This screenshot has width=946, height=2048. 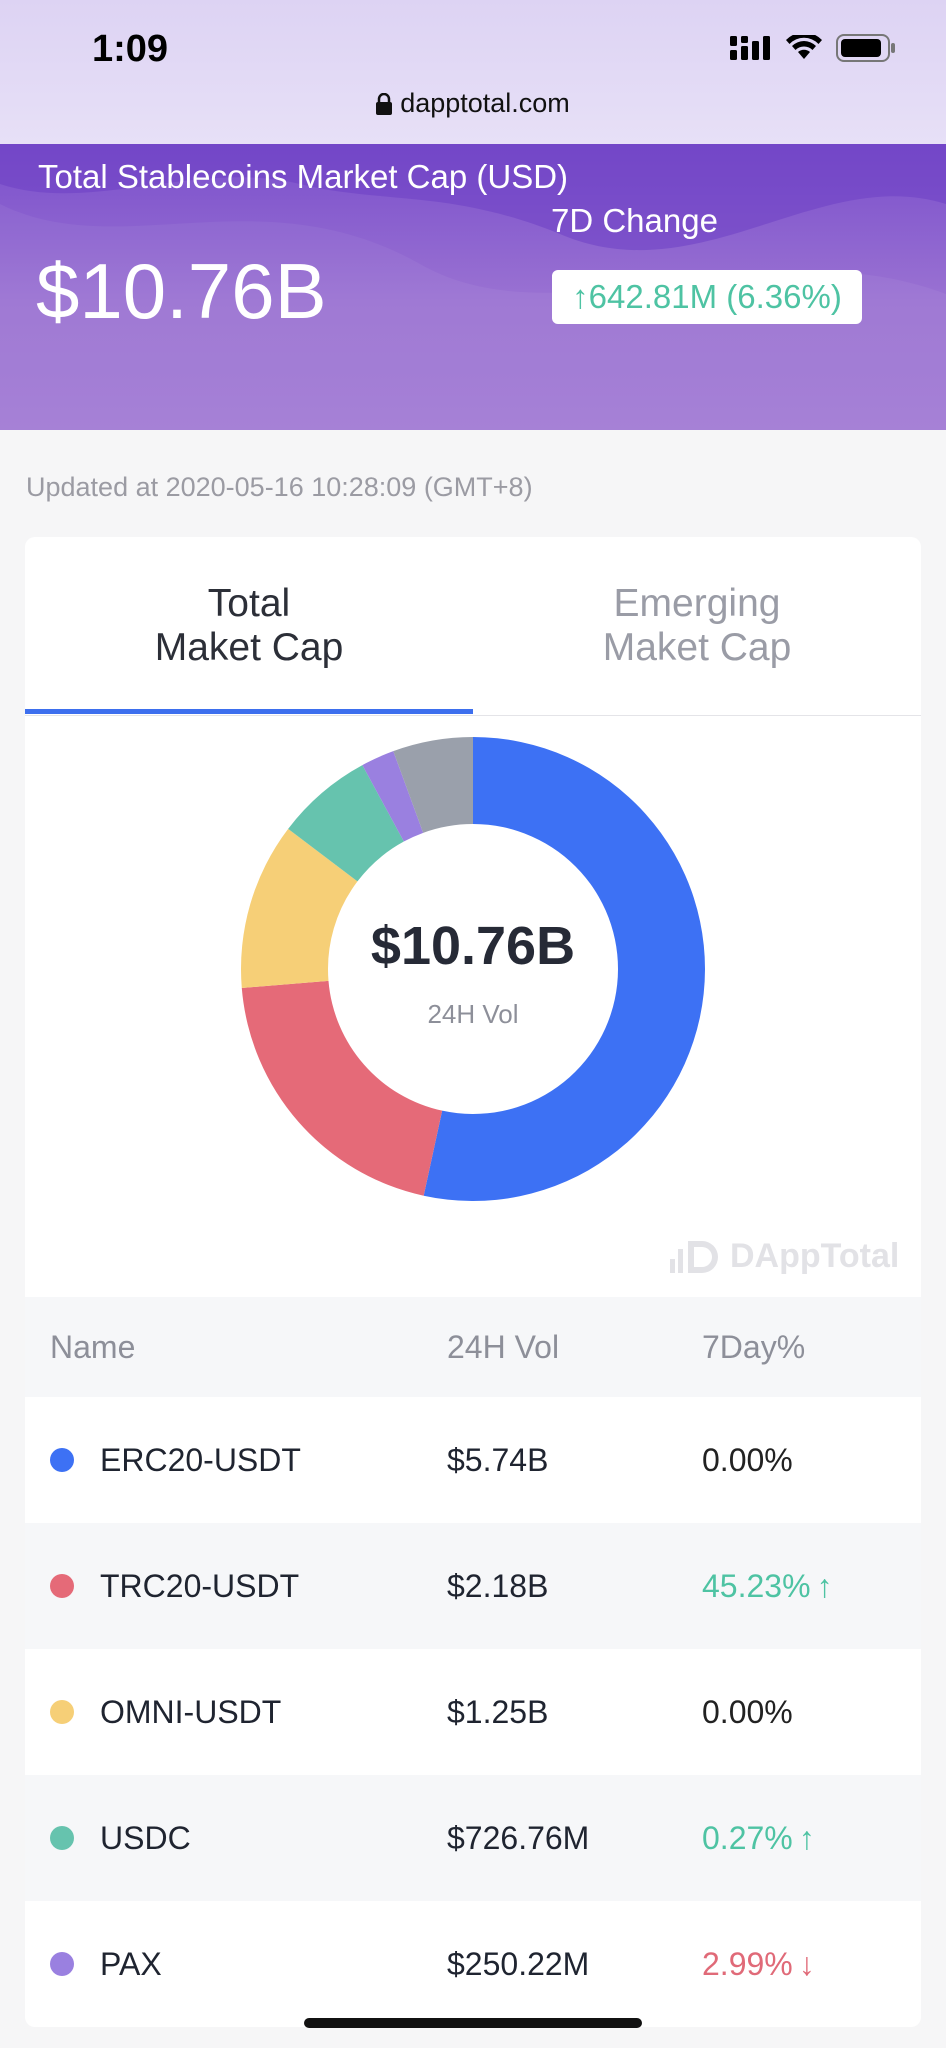 I want to click on header-7day-pct: 7Day%, so click(x=753, y=1347).